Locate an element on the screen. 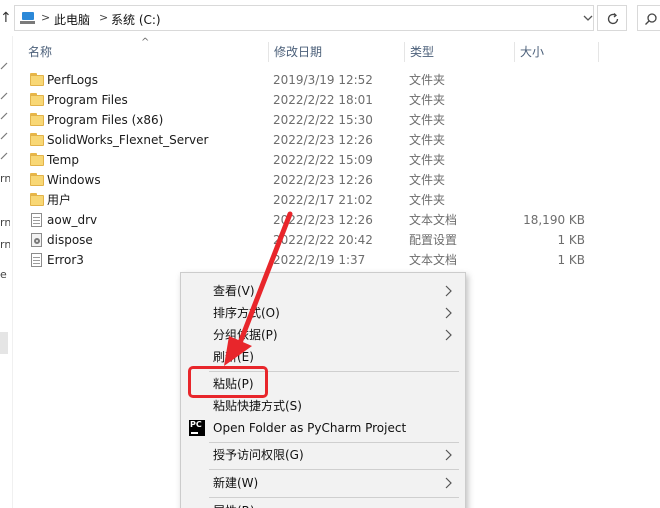 Image resolution: width=660 pixels, height=508 pixels. menu-item-new: 新建(W) is located at coordinates (323, 483).